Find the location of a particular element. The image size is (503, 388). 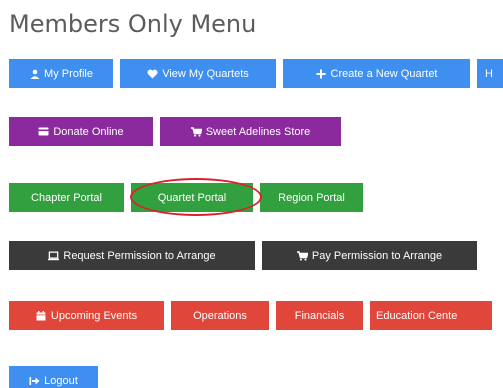

plus-icon is located at coordinates (321, 73).